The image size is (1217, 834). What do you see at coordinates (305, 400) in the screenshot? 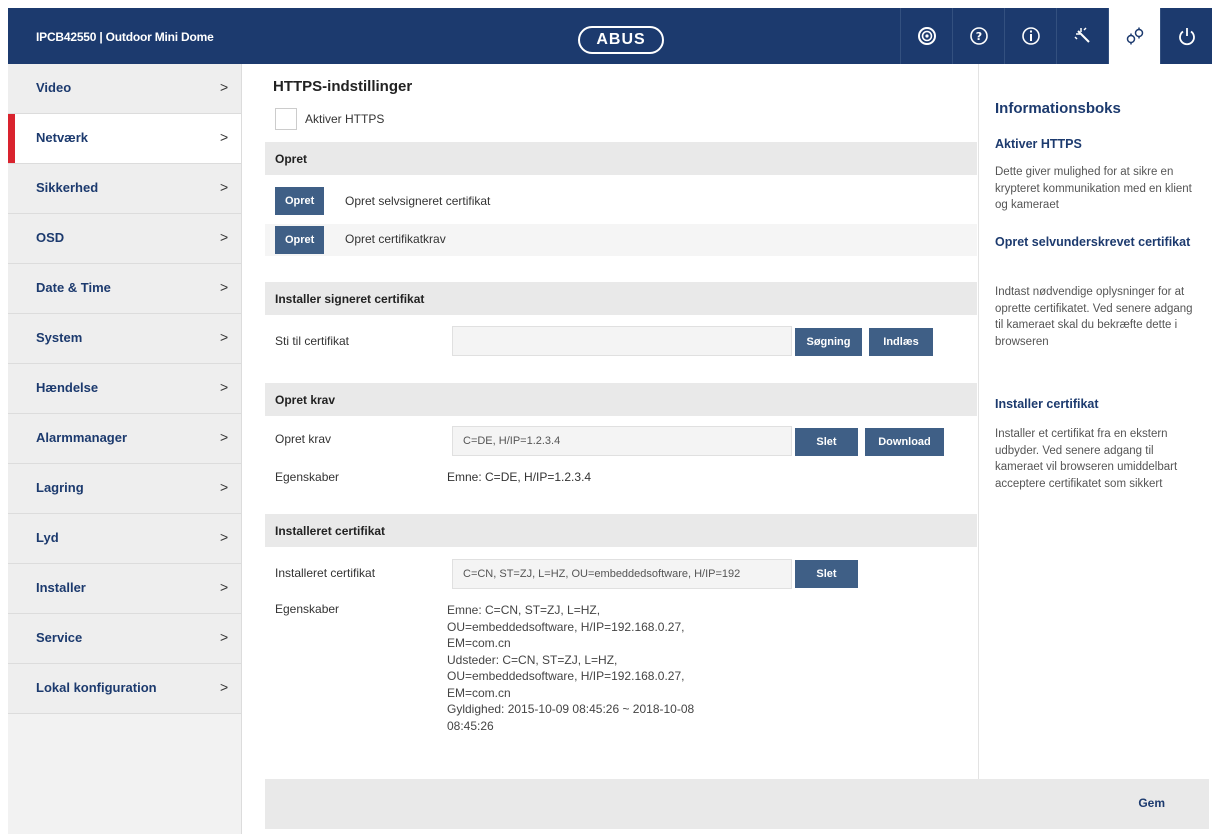
I see `section-header-label: Opret krav` at bounding box center [305, 400].